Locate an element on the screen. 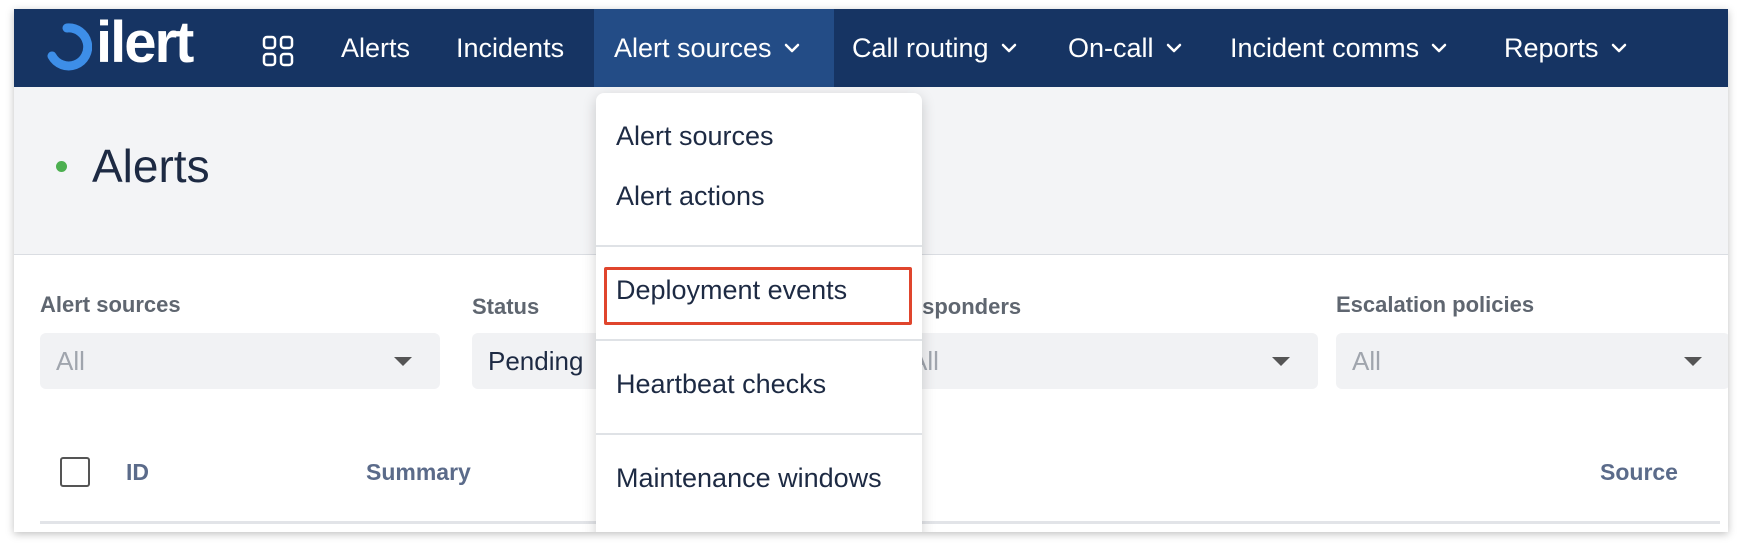  menu-item-alert-sources: Alert sources is located at coordinates (695, 136).